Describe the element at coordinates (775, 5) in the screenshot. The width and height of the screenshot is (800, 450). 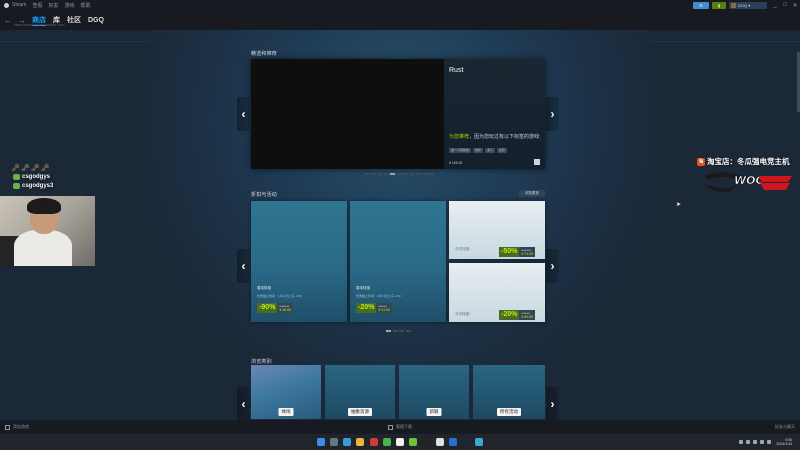
I see `minimize-button: _` at that location.